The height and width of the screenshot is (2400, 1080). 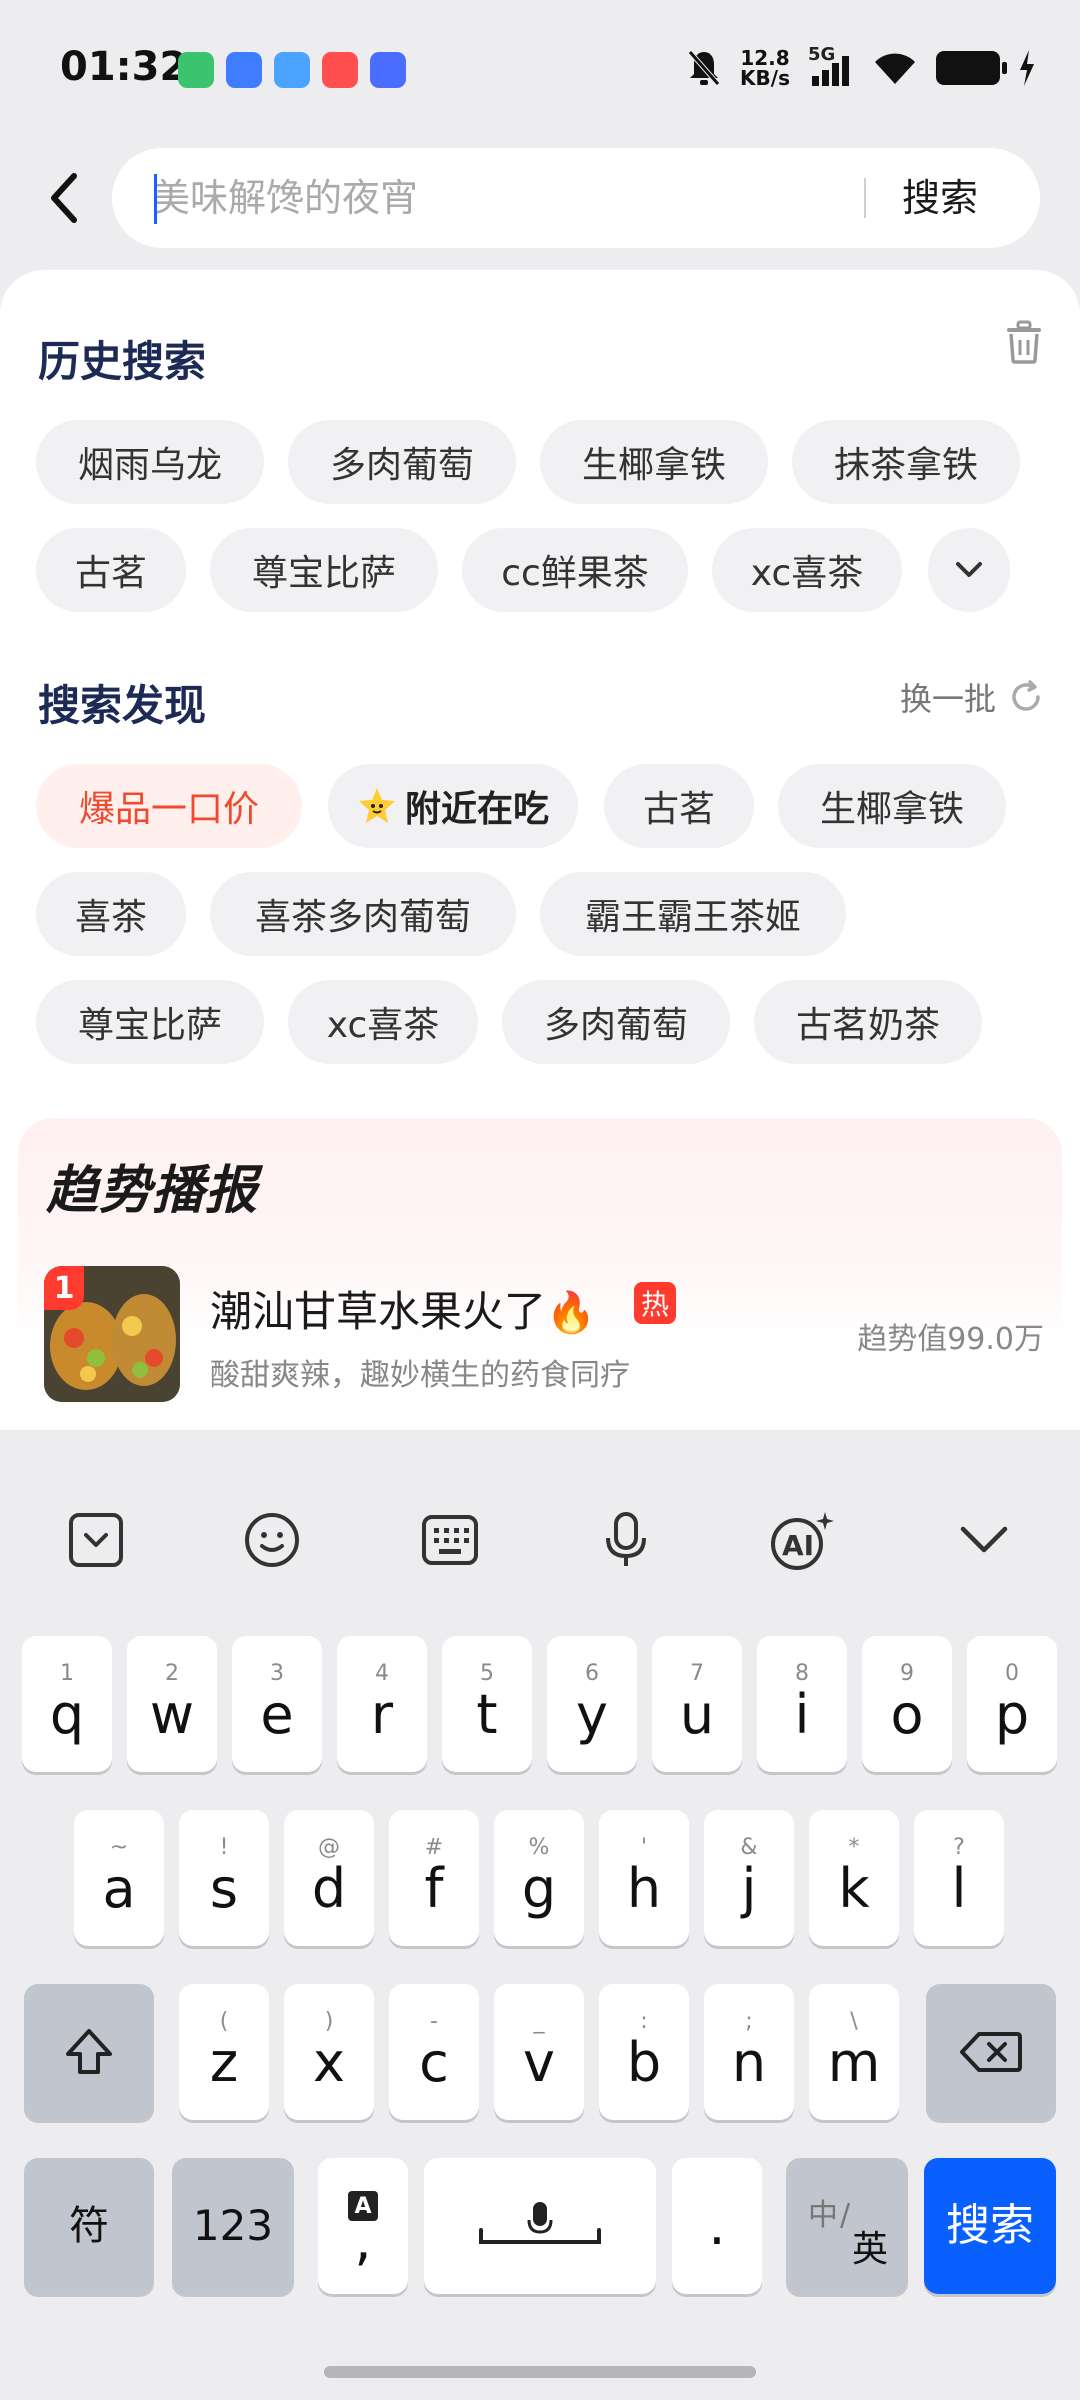 What do you see at coordinates (906, 462) in the screenshot?
I see `history-chip: 抹茶拿铁` at bounding box center [906, 462].